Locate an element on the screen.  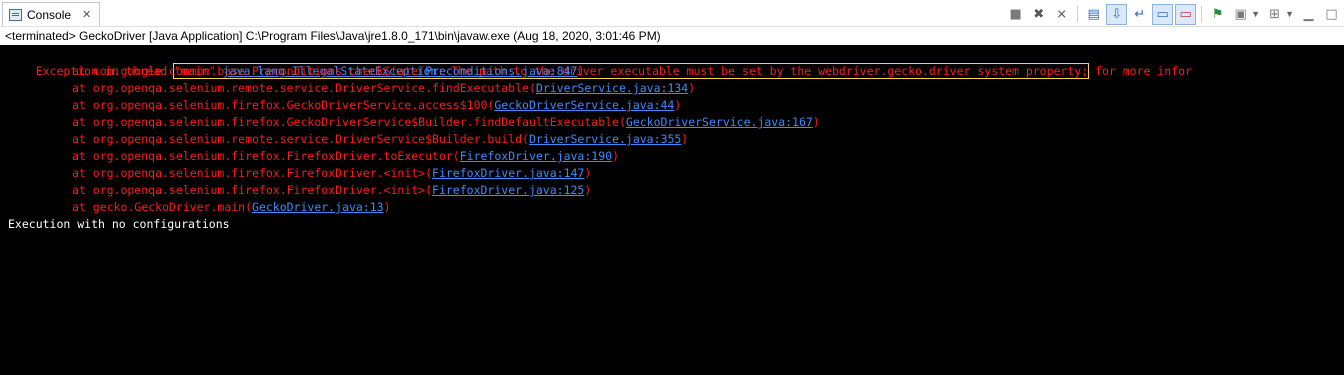
word-wrap-icon: ↵ is located at coordinates (1139, 14).